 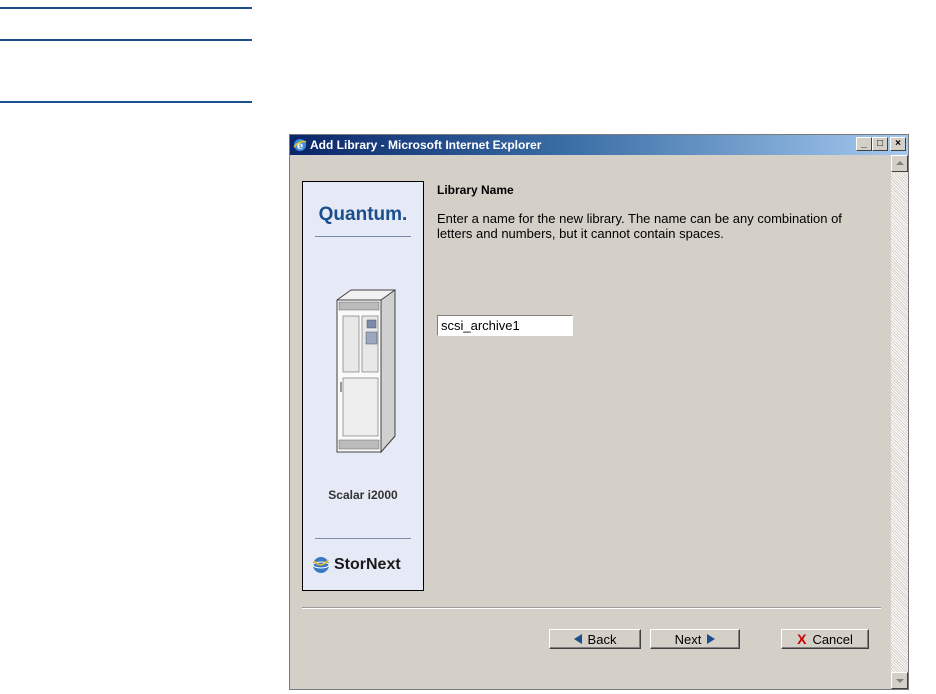 I want to click on banner-divider-bottom, so click(x=363, y=538).